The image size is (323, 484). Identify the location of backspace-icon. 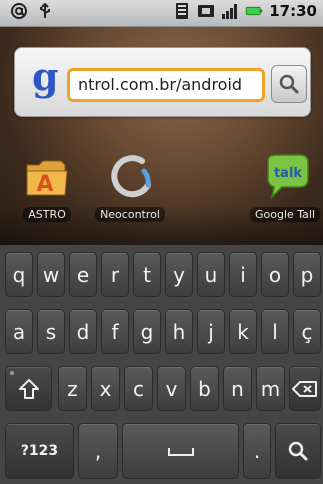
(304, 388).